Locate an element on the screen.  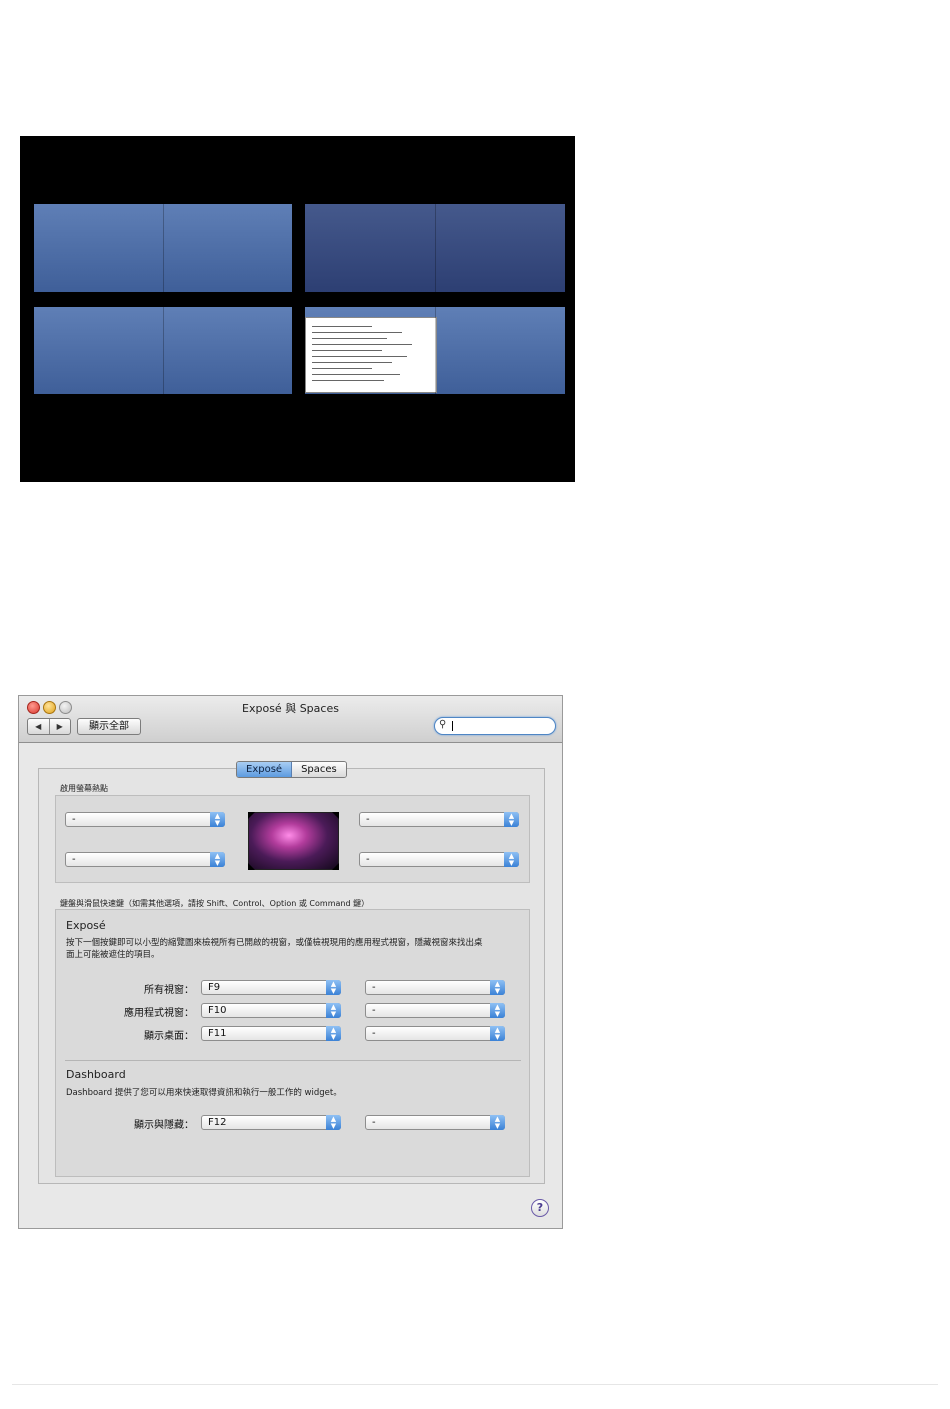
expose-heading: Exposé is located at coordinates (86, 925).